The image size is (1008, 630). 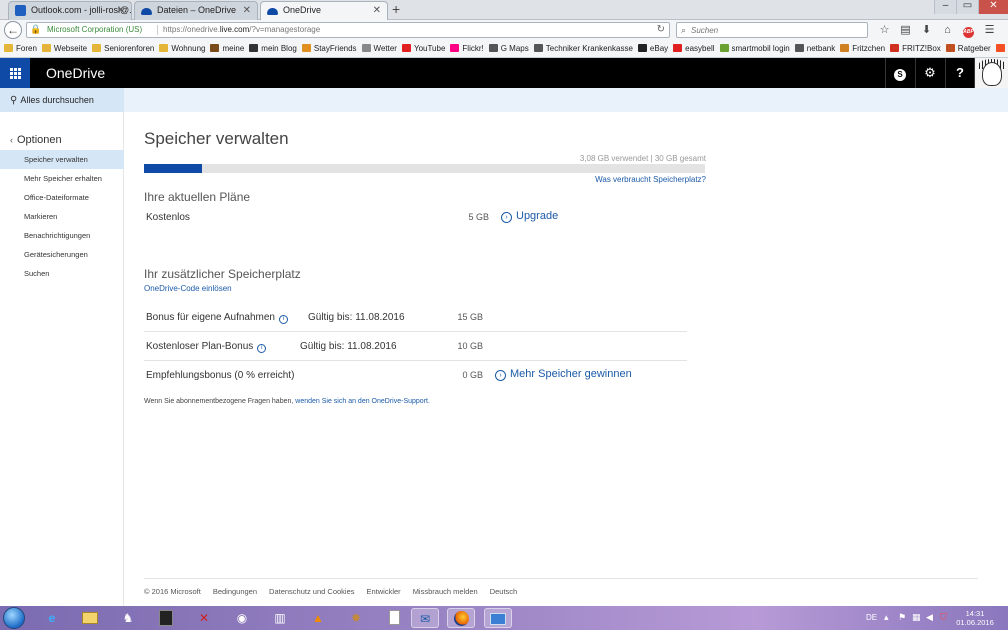 What do you see at coordinates (62, 197) in the screenshot?
I see `sidebar-item: Office-Dateiformate` at bounding box center [62, 197].